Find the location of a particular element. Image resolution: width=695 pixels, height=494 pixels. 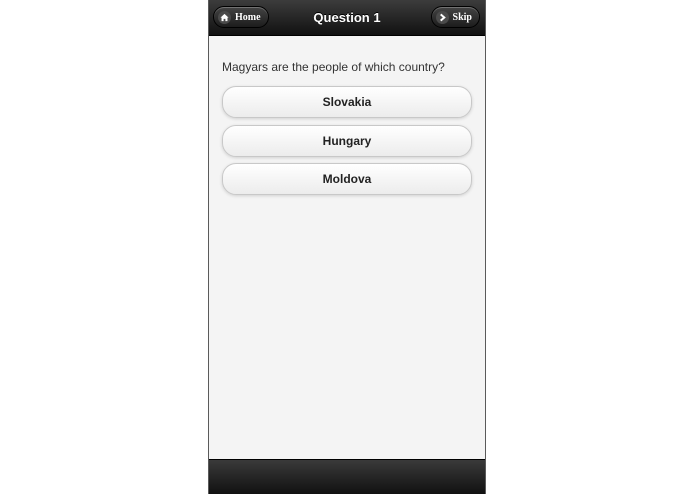

answer-label: Moldova is located at coordinates (347, 179).